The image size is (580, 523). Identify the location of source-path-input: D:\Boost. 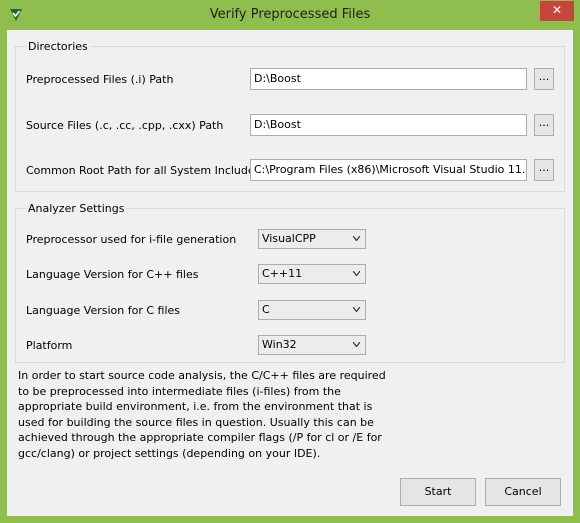
(388, 125).